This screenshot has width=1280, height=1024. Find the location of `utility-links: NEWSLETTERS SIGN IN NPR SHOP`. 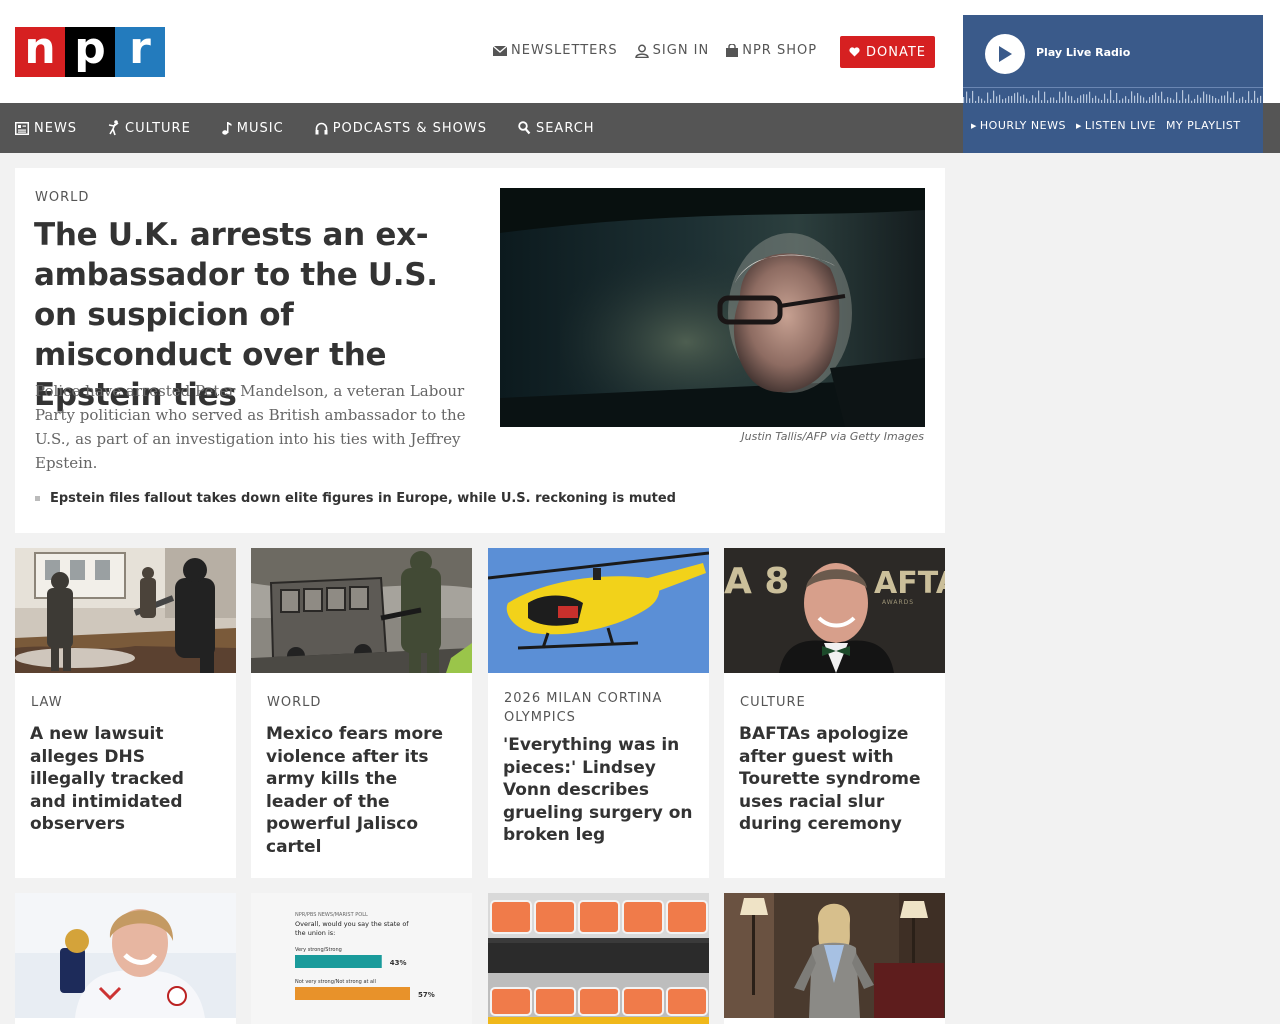

utility-links: NEWSLETTERS SIGN IN NPR SHOP is located at coordinates (663, 50).